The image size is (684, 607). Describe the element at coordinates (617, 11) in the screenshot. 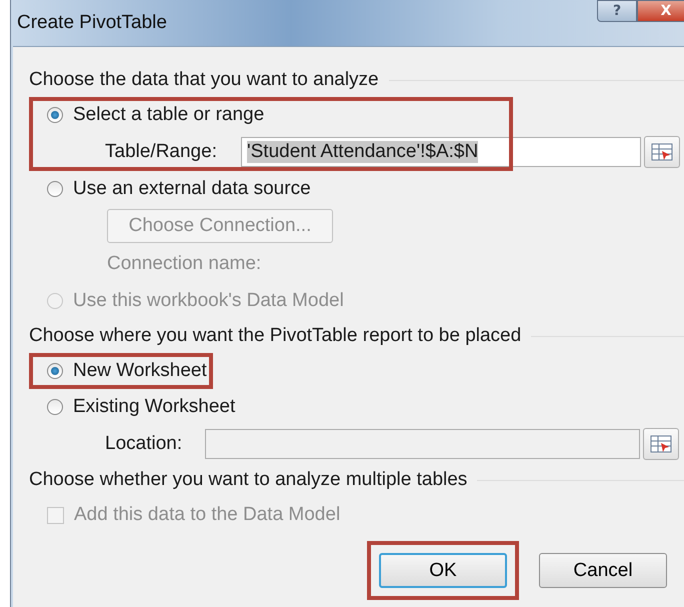

I see `help-button: ?` at that location.